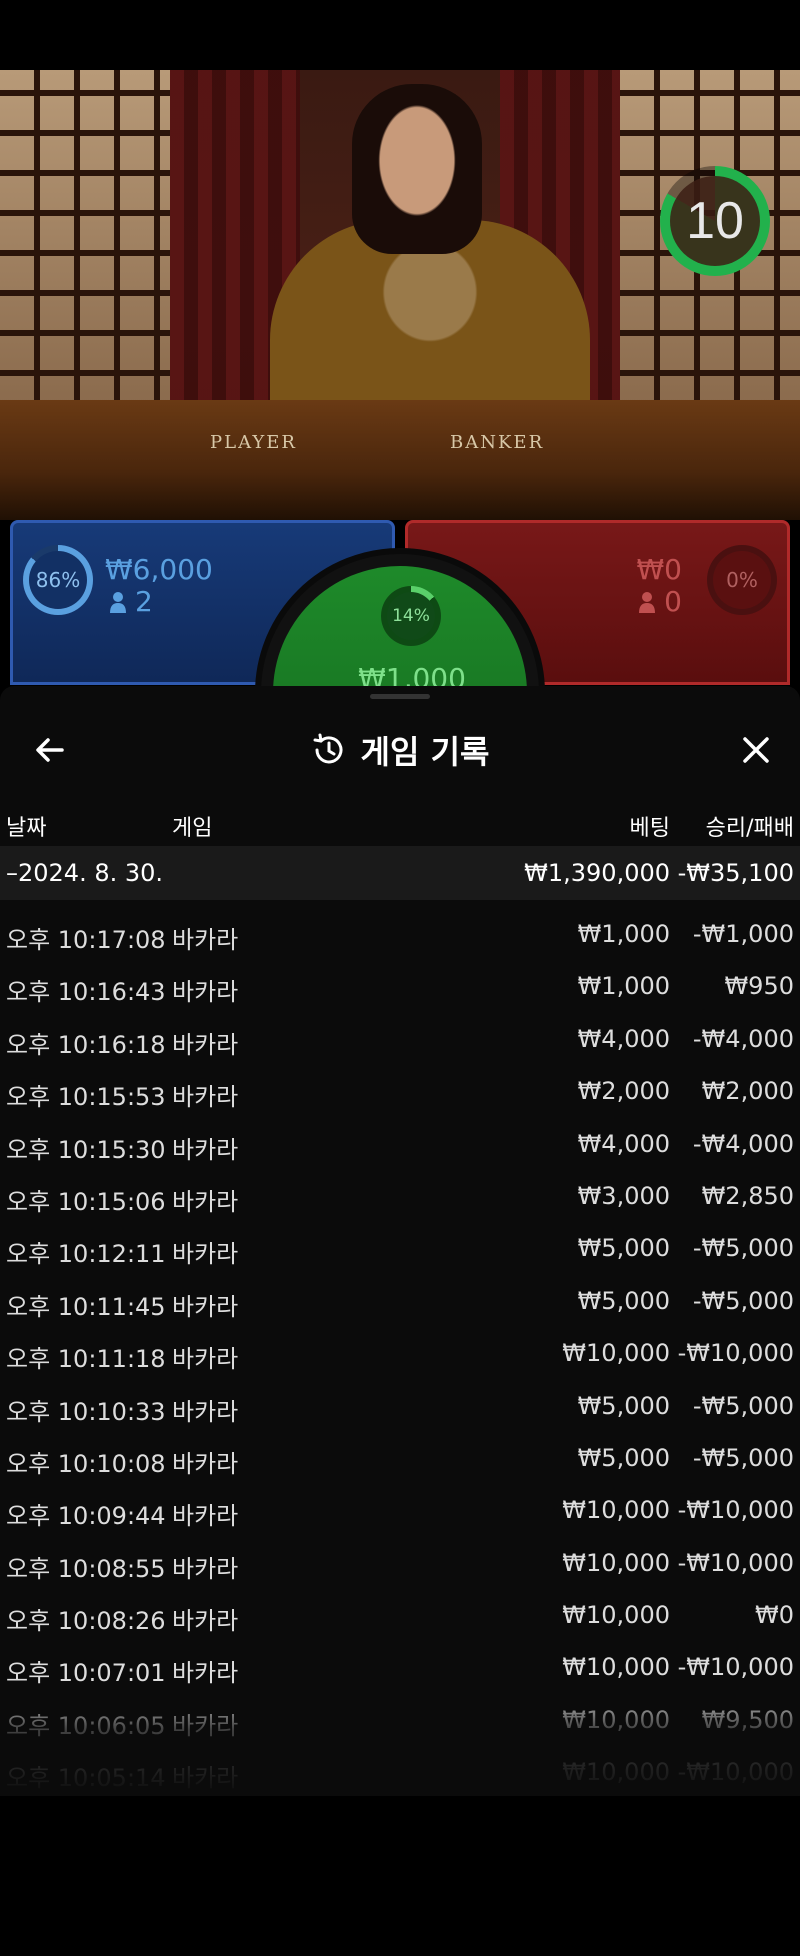 Image resolution: width=800 pixels, height=1956 pixels. What do you see at coordinates (747, 1091) in the screenshot?
I see `row-result: ₩2,000` at bounding box center [747, 1091].